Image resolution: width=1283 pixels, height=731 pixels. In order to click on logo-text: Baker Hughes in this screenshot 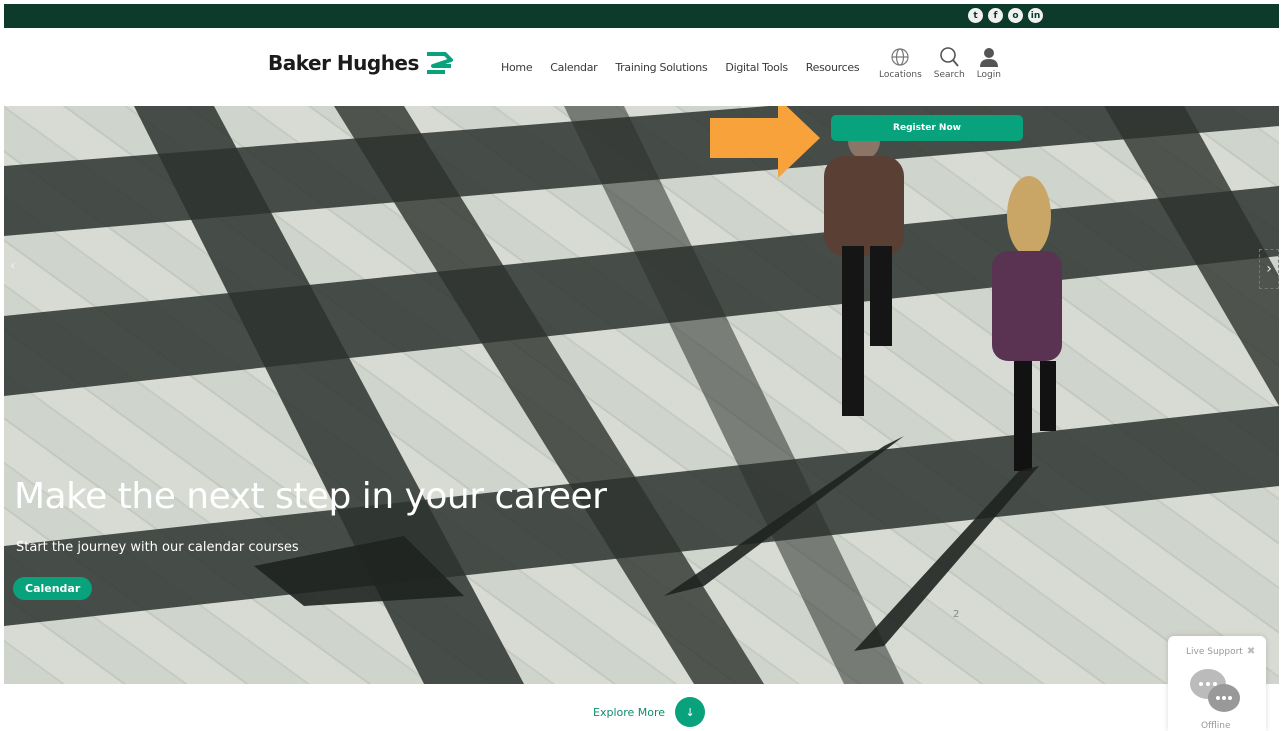, I will do `click(343, 63)`.